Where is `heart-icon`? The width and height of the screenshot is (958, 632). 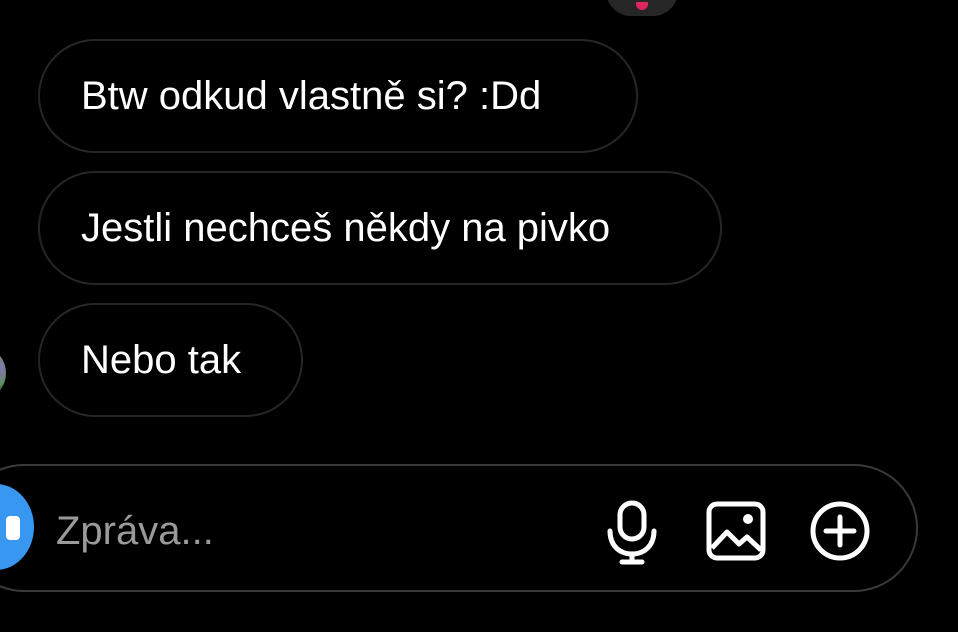
heart-icon is located at coordinates (642, 6).